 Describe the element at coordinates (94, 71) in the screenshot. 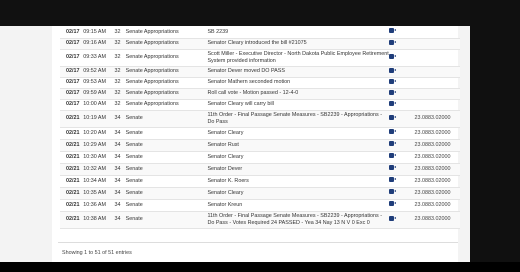

I see `time-cell: 09:52 AM` at that location.